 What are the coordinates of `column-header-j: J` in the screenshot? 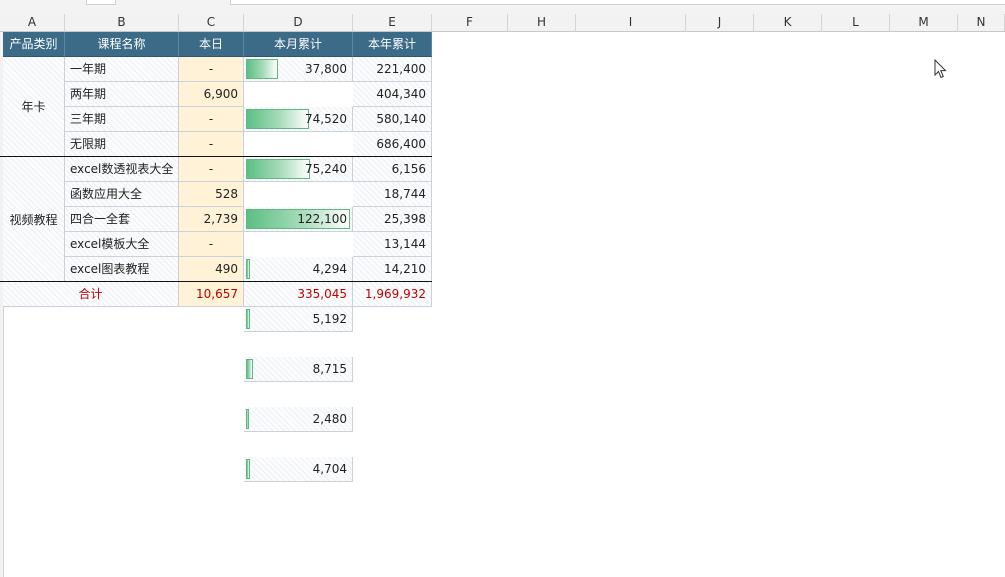 It's located at (720, 23).